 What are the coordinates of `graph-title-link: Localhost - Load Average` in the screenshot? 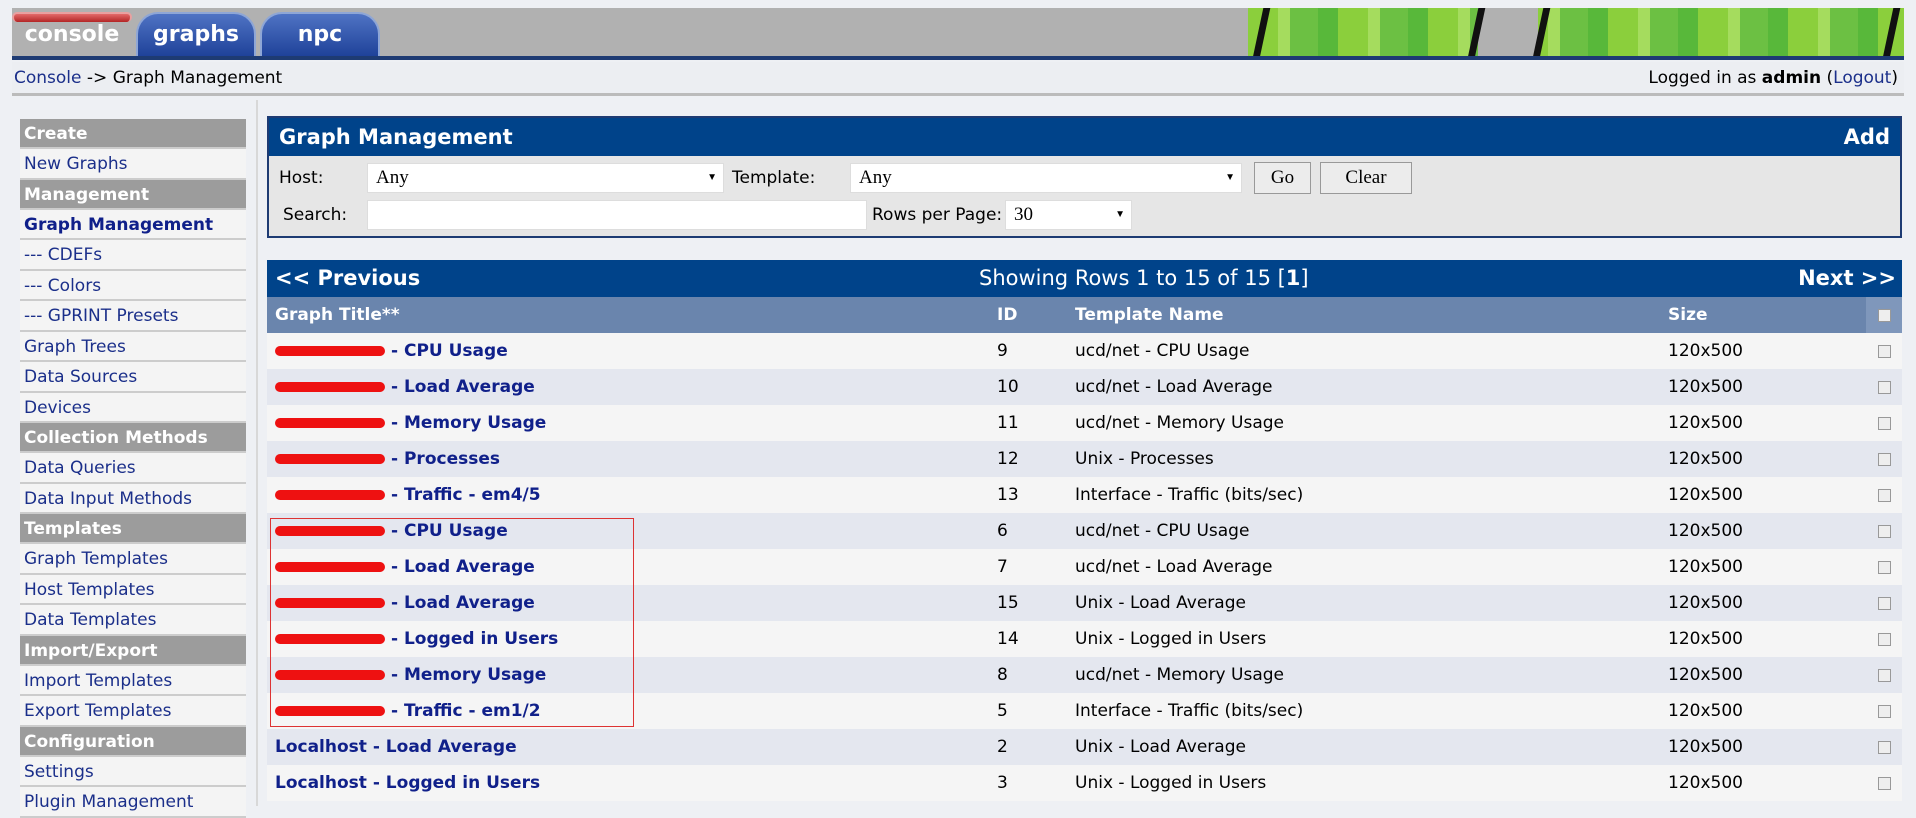 It's located at (396, 747).